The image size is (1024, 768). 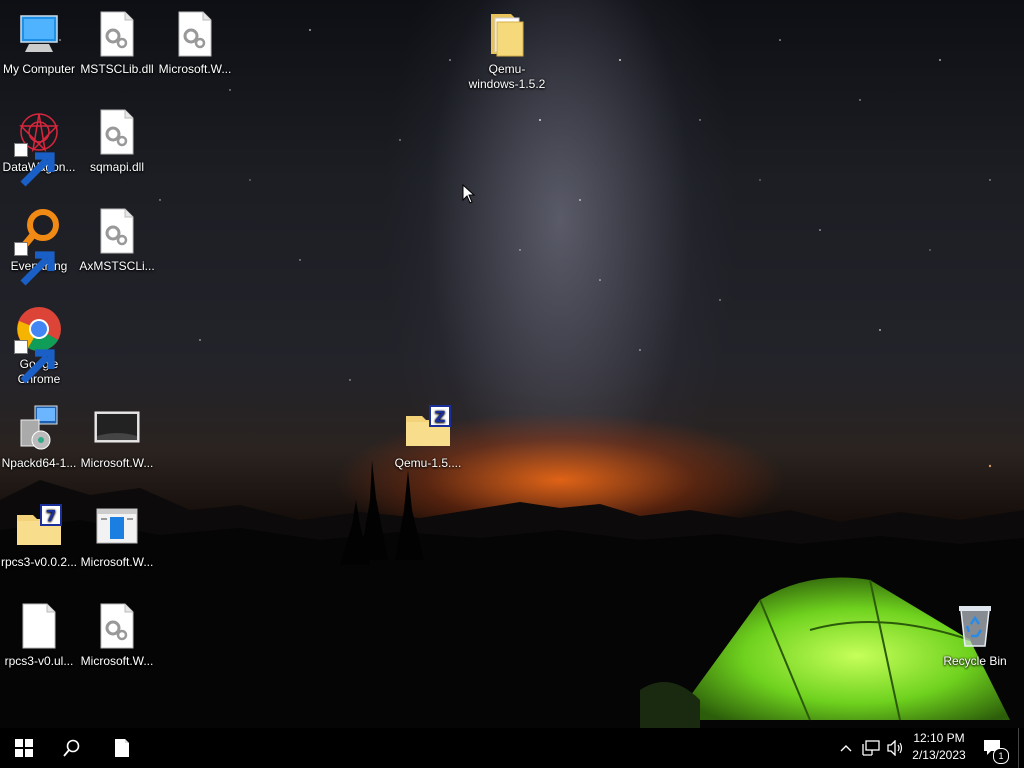 I want to click on file-icon, so click(x=122, y=748).